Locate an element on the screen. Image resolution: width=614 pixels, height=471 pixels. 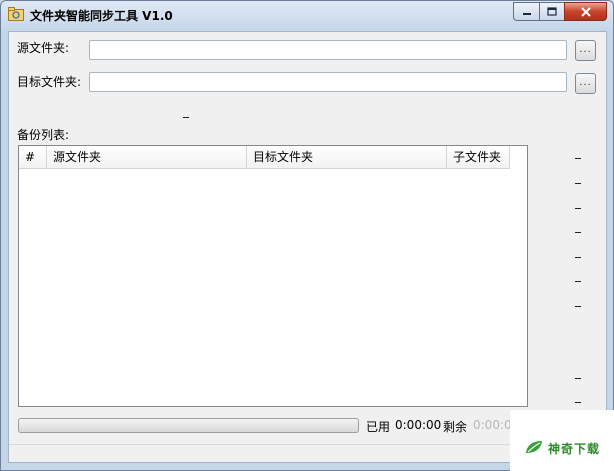
target-folder-input is located at coordinates (328, 82).